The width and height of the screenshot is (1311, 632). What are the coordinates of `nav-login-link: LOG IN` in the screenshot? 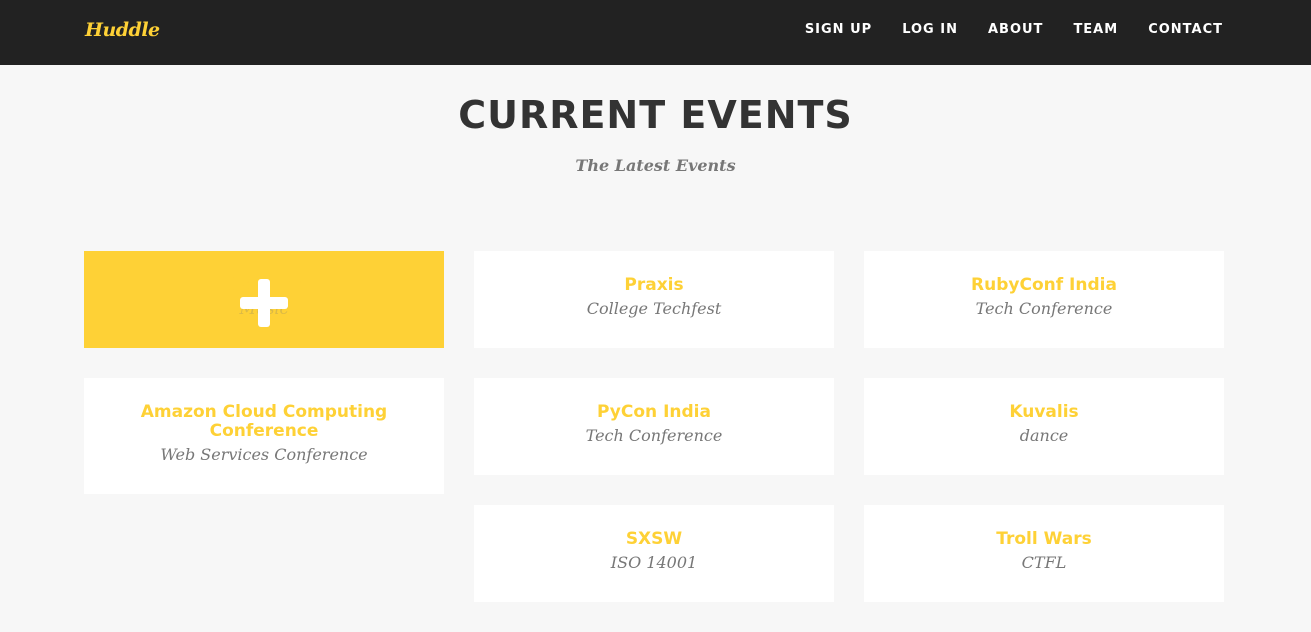 It's located at (930, 29).